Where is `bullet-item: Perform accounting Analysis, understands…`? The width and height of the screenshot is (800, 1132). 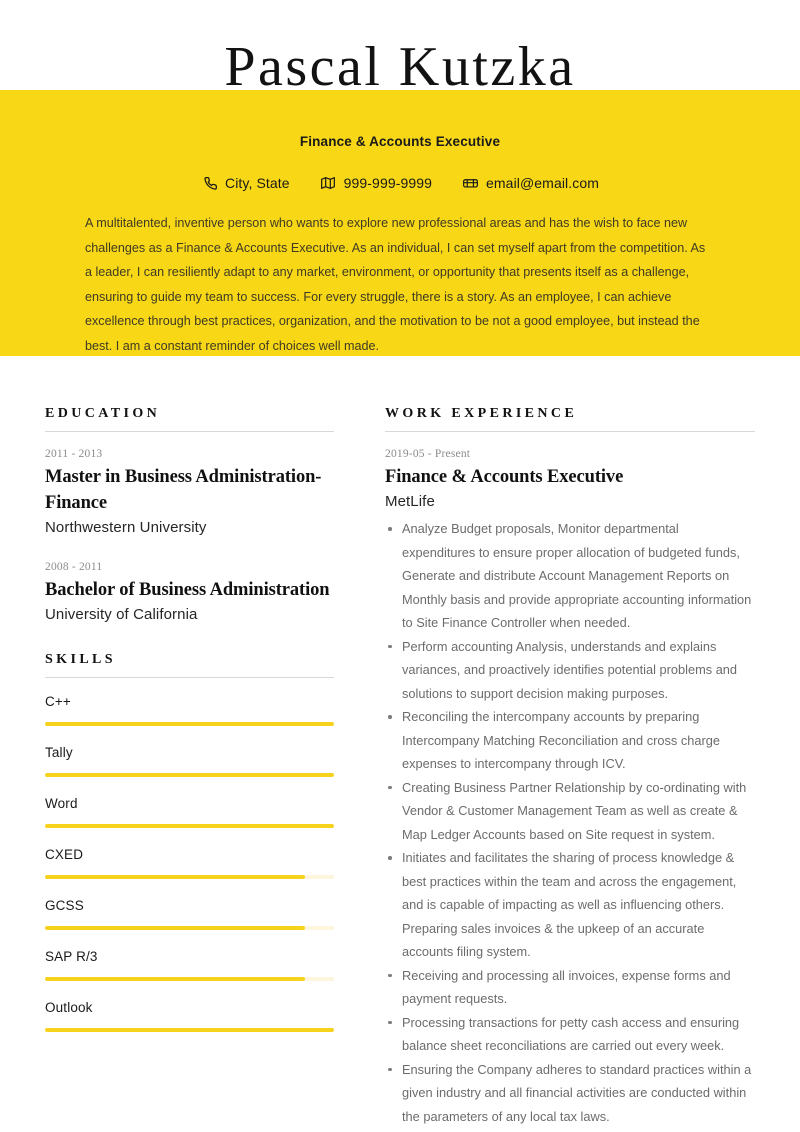
bullet-item: Perform accounting Analysis, understands… is located at coordinates (570, 670).